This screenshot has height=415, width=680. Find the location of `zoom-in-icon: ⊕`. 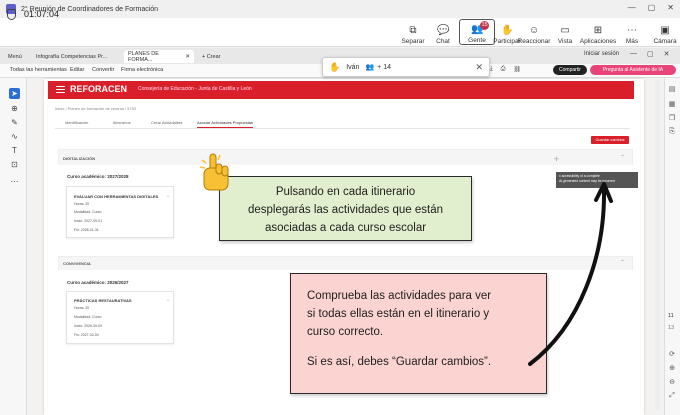

zoom-in-icon: ⊕ is located at coordinates (672, 369).